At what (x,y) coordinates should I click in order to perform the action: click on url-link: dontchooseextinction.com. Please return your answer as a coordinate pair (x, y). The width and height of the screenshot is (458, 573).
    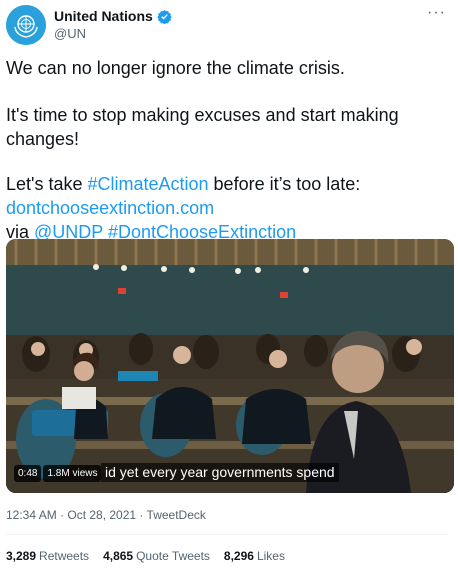
    Looking at the image, I should click on (110, 208).